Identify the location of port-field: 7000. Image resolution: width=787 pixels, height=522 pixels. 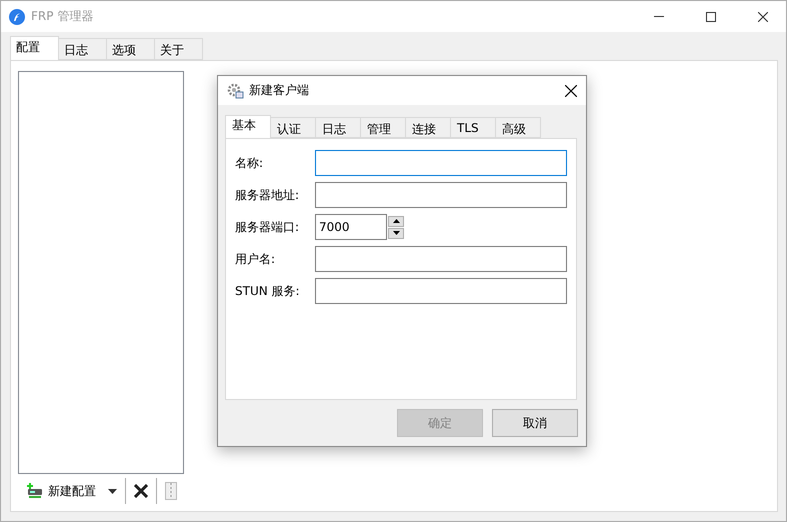
(351, 227).